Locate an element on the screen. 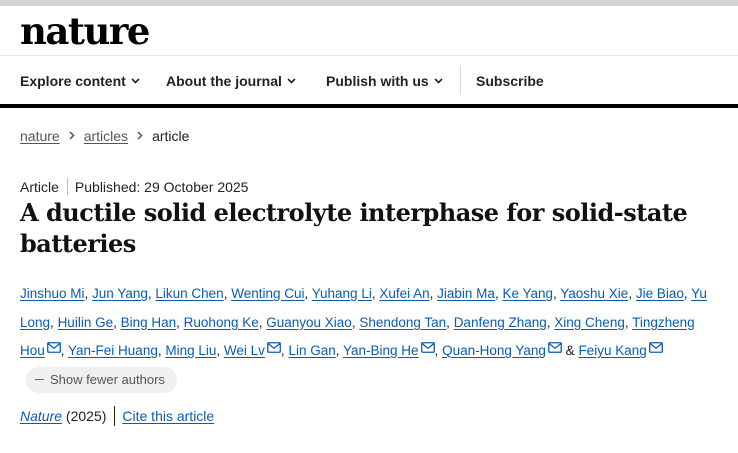 The image size is (738, 453). author-link: Wei Lv is located at coordinates (244, 350).